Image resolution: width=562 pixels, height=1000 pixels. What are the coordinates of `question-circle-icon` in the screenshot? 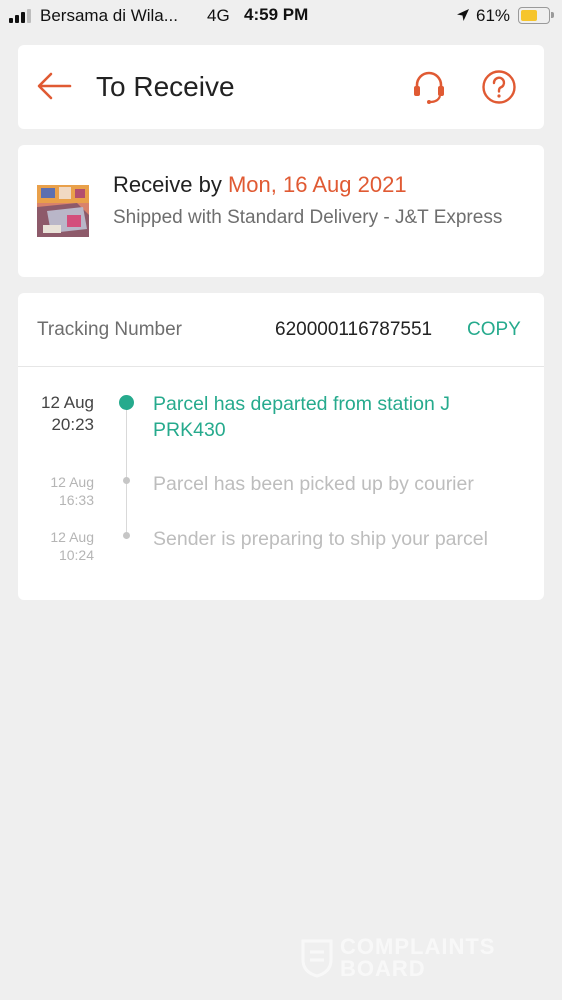 It's located at (499, 87).